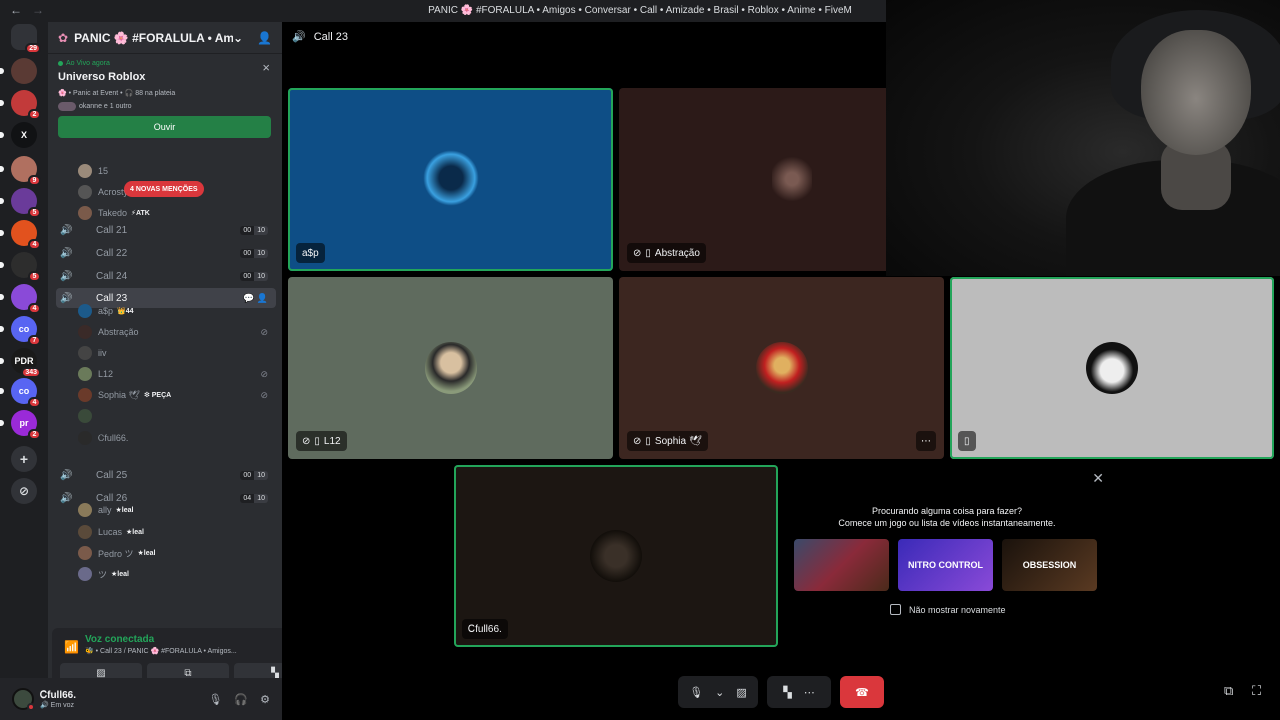  I want to click on more-icon: ⋯, so click(809, 692).